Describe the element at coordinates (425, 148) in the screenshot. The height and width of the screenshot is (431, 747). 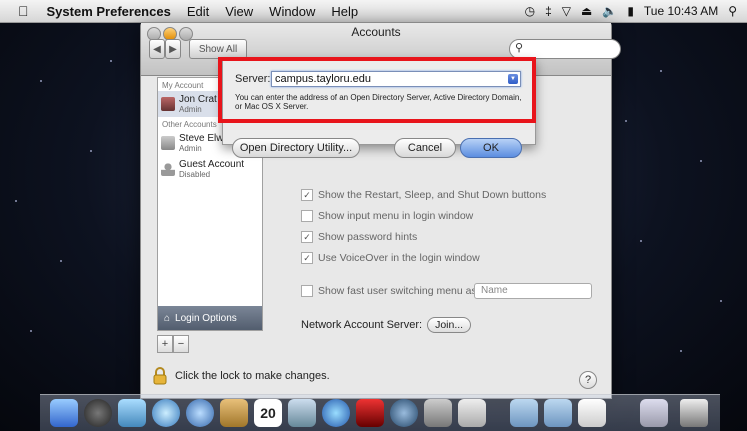
I see `cancel-button: Cancel` at that location.